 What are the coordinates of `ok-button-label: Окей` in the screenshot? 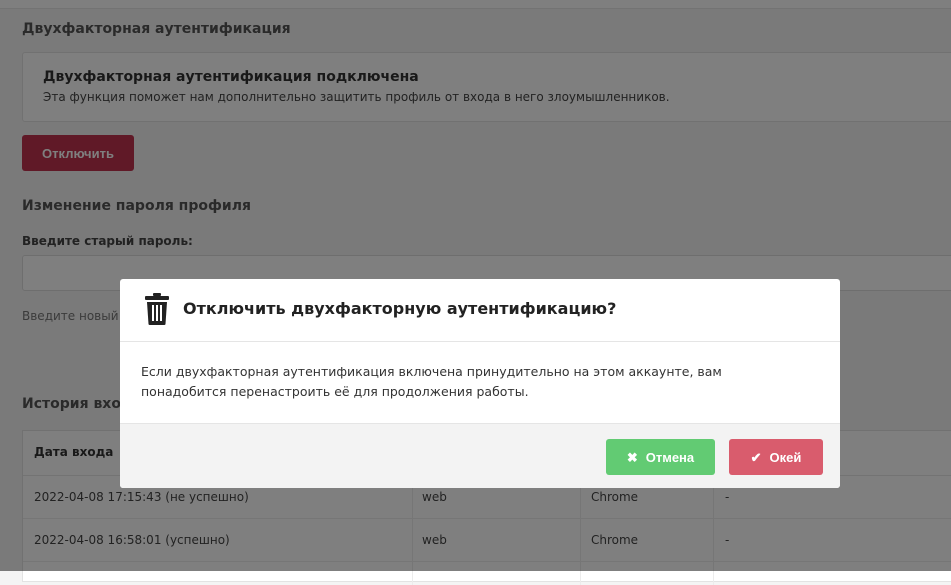 It's located at (785, 457).